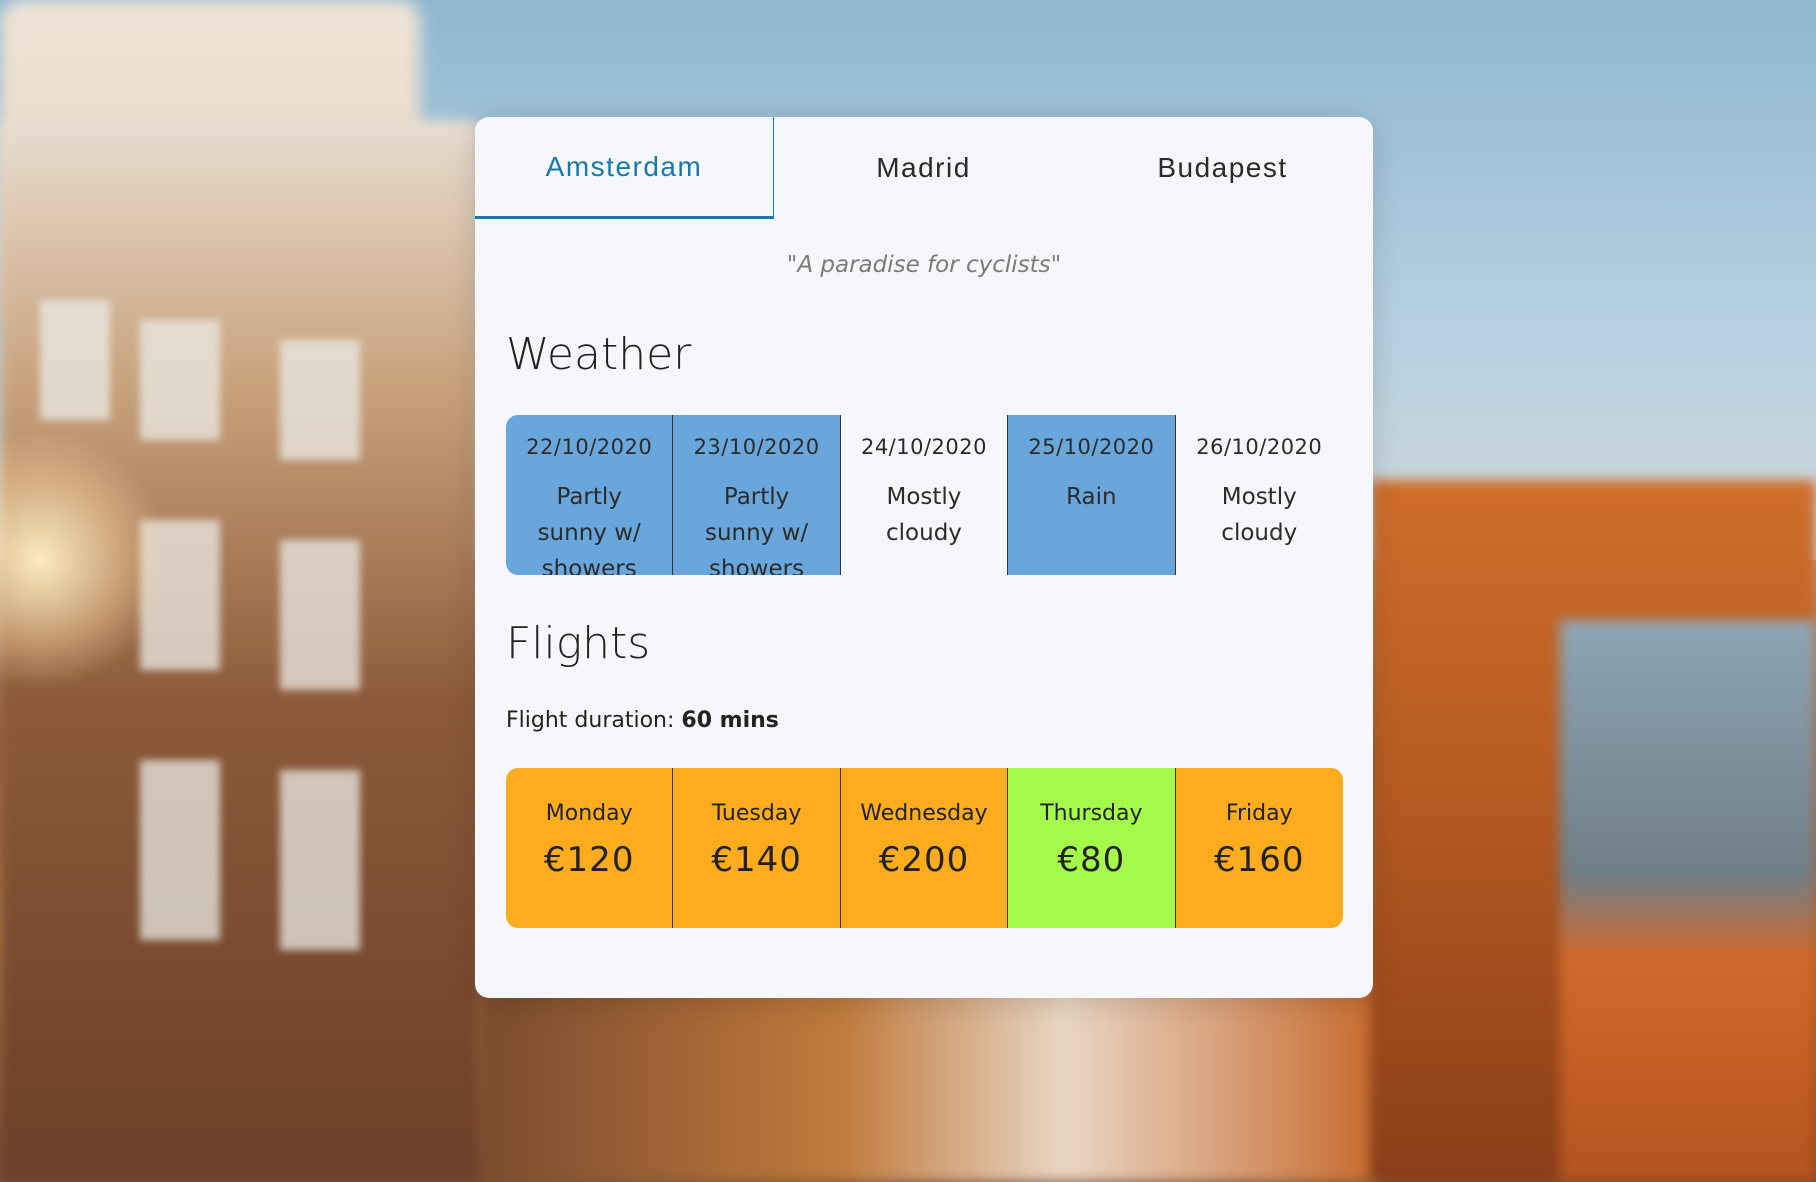 The height and width of the screenshot is (1182, 1816). I want to click on city-quote: "A paradise for cyclists", so click(924, 265).